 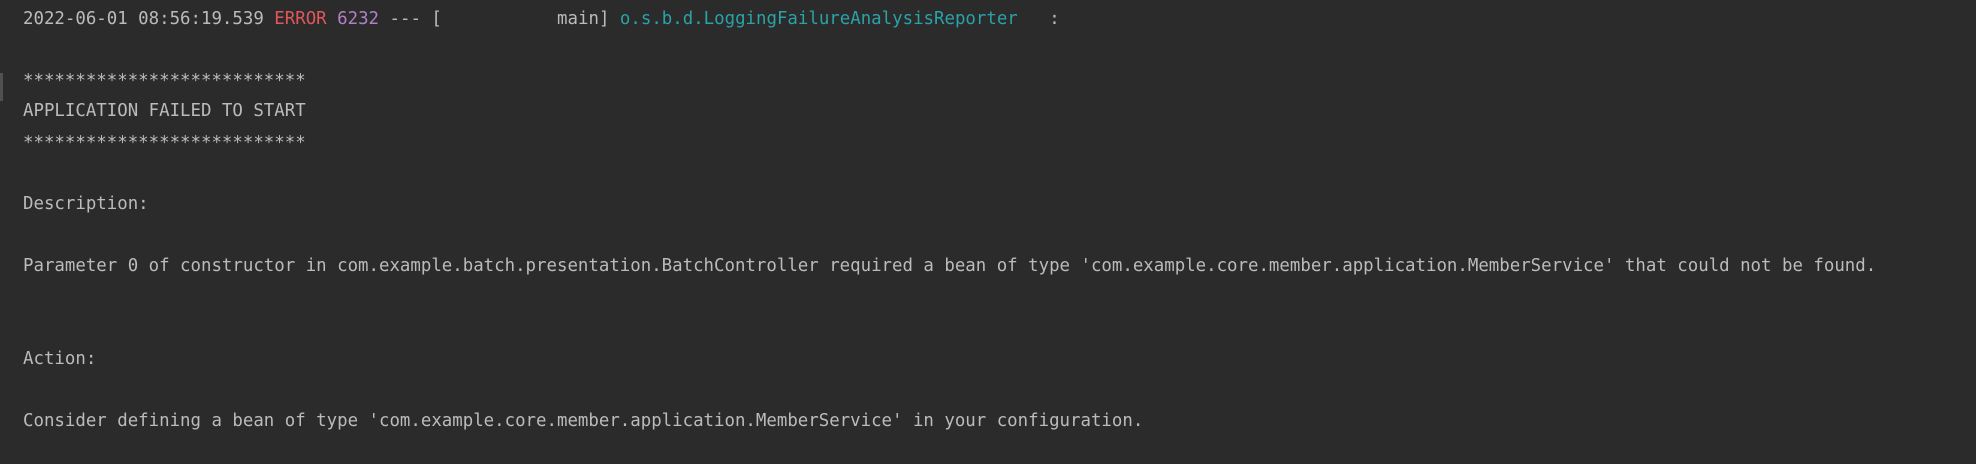 What do you see at coordinates (86, 204) in the screenshot?
I see `description-label: Description:` at bounding box center [86, 204].